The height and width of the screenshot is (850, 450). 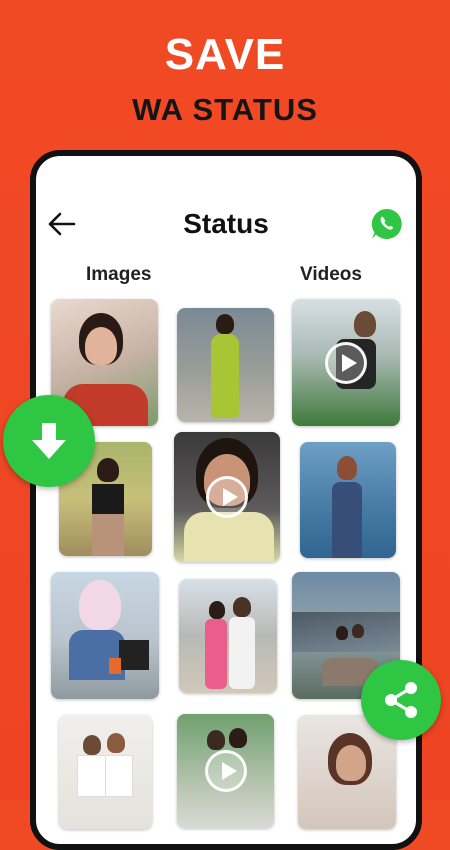 I want to click on column-label-videos: Videos, so click(x=331, y=274).